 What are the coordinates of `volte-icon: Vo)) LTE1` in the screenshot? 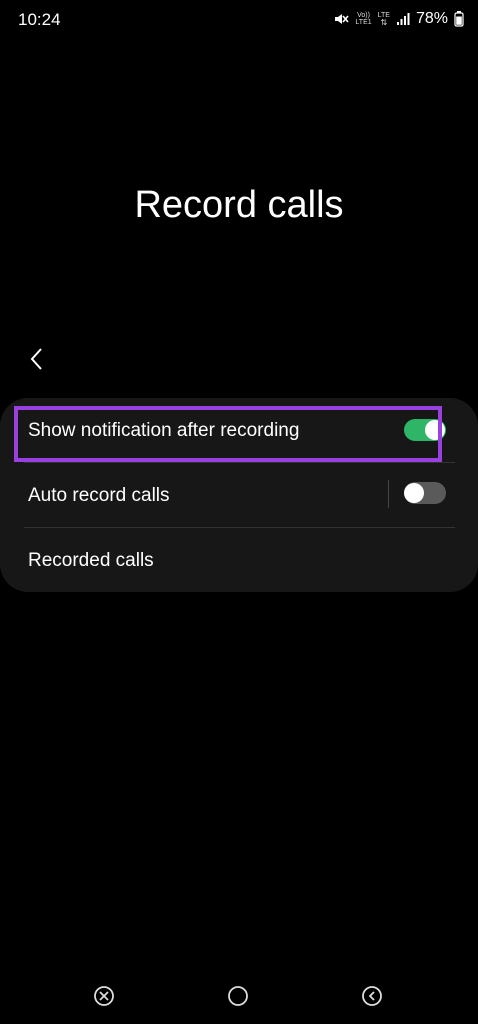 It's located at (363, 19).